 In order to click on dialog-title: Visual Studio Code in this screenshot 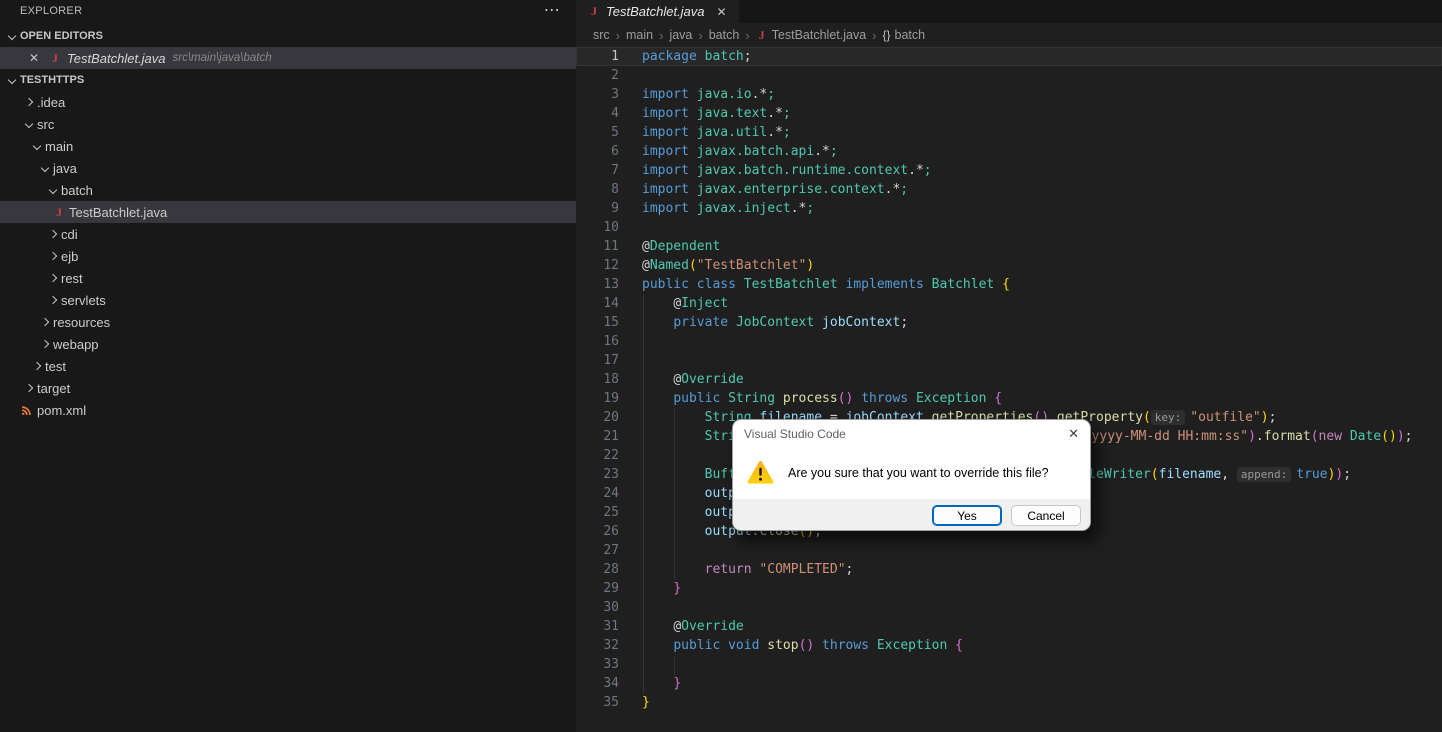, I will do `click(795, 434)`.